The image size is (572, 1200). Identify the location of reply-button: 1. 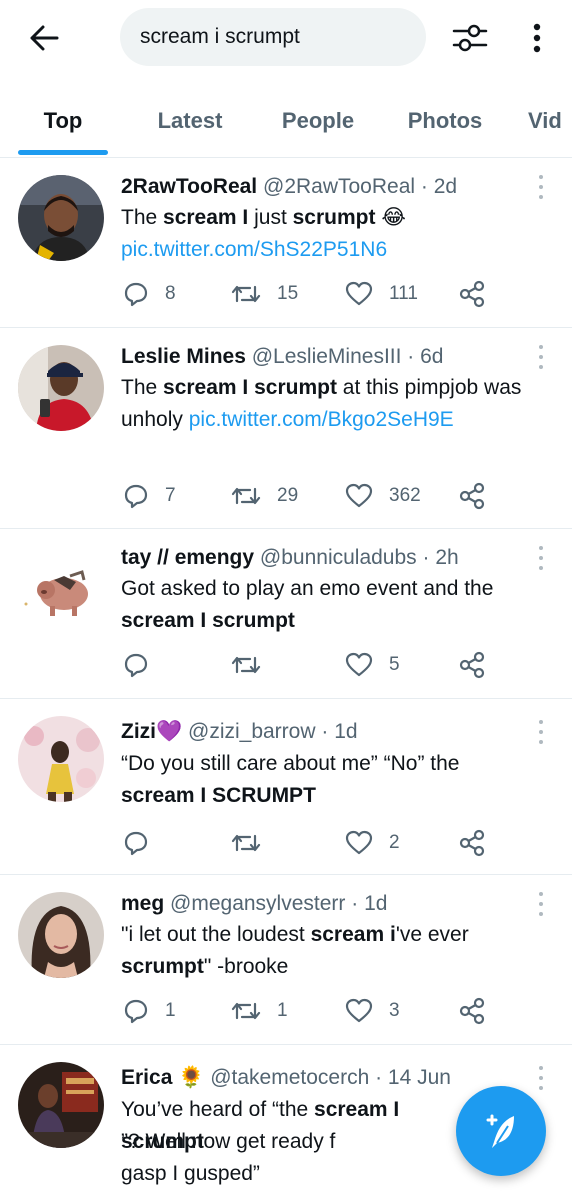
(149, 1011).